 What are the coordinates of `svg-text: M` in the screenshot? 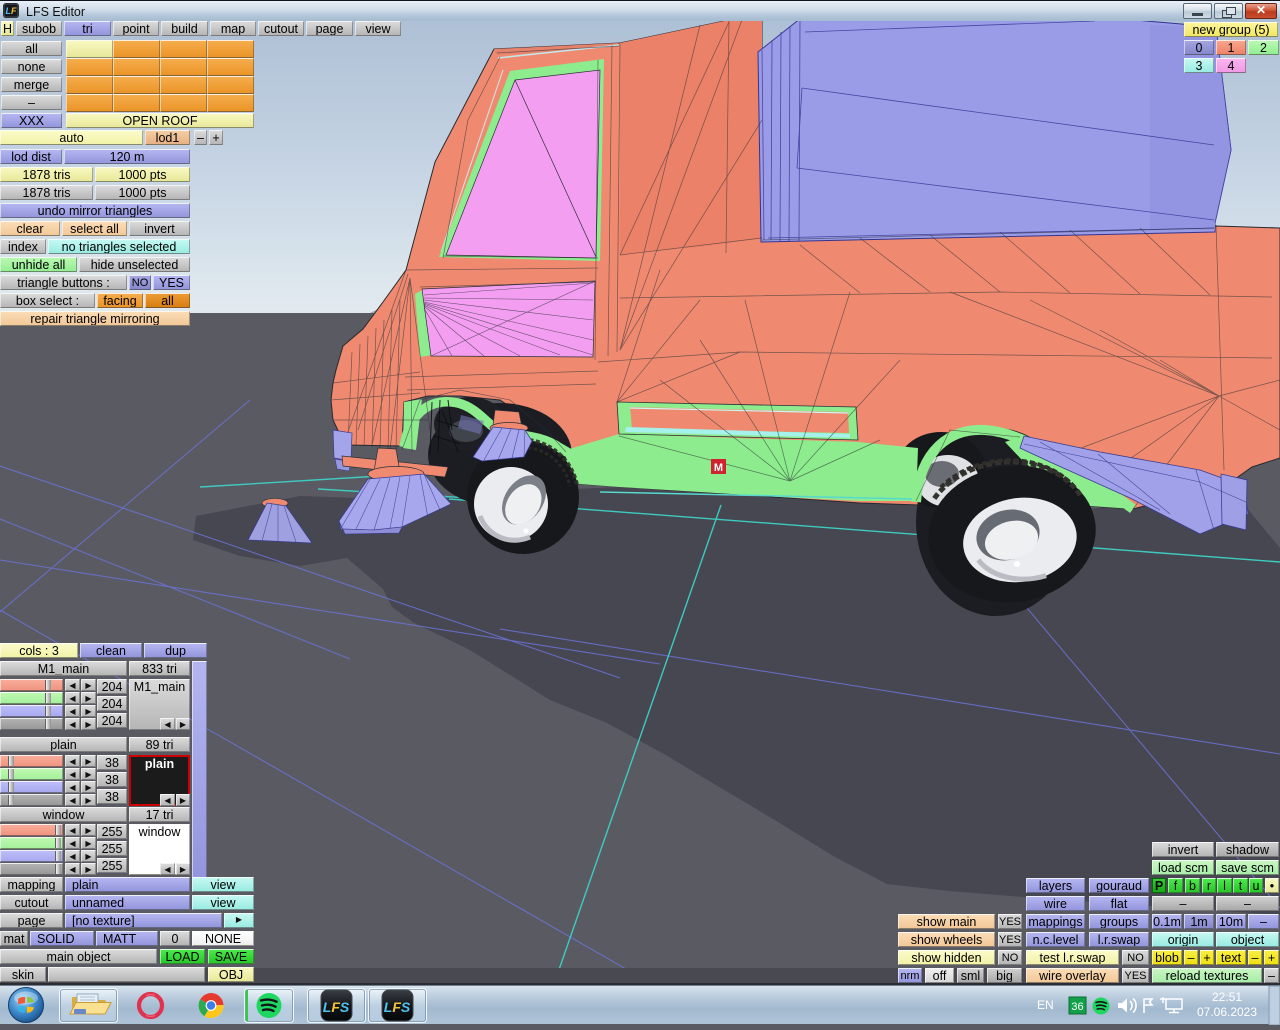 It's located at (718, 468).